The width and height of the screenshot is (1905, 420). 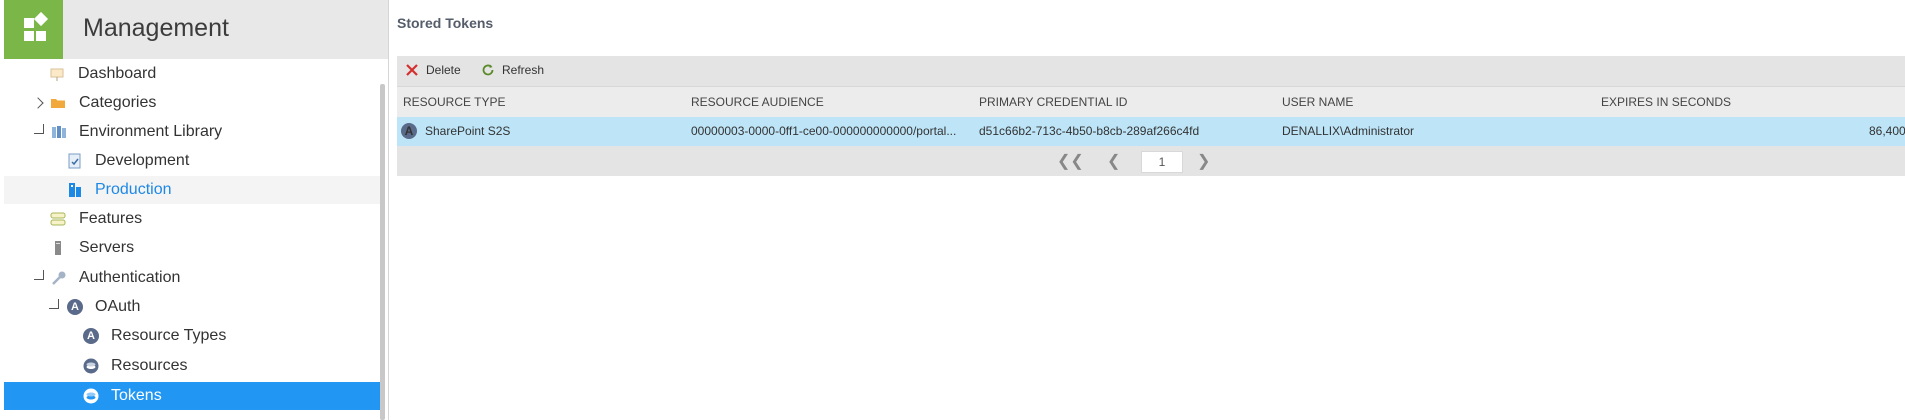 What do you see at coordinates (1089, 131) in the screenshot?
I see `cell-primary-credential-id: d51c66b2-713c-4b50-b8cb-289af266c4fd` at bounding box center [1089, 131].